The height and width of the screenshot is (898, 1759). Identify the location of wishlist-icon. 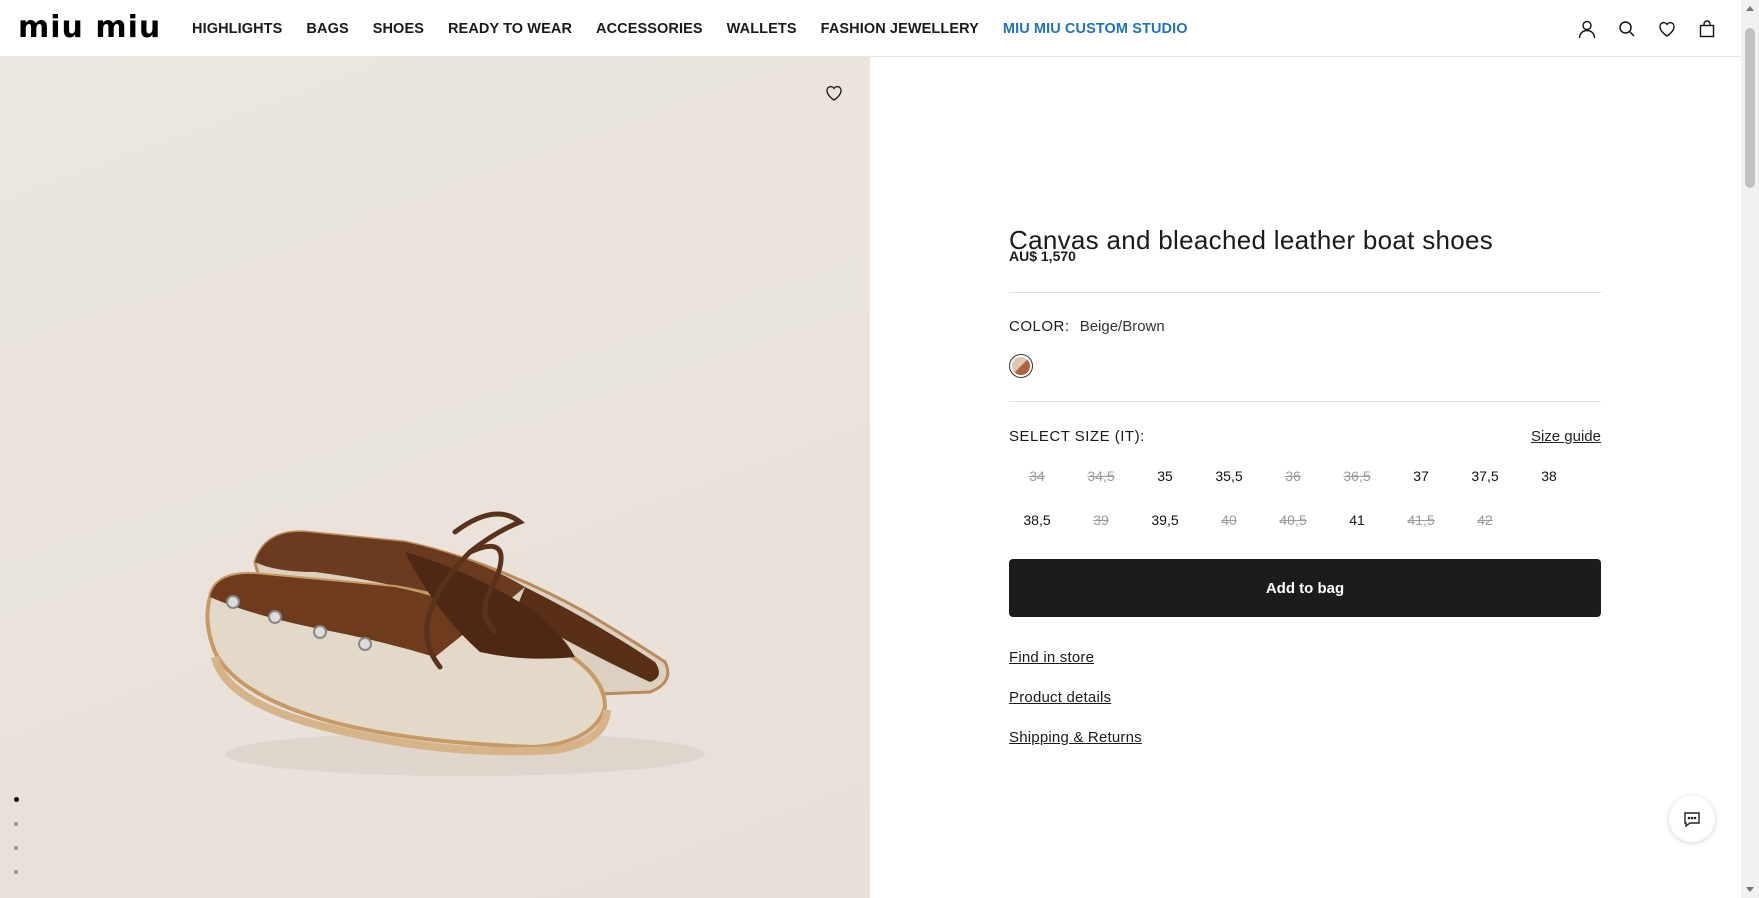
(1667, 29).